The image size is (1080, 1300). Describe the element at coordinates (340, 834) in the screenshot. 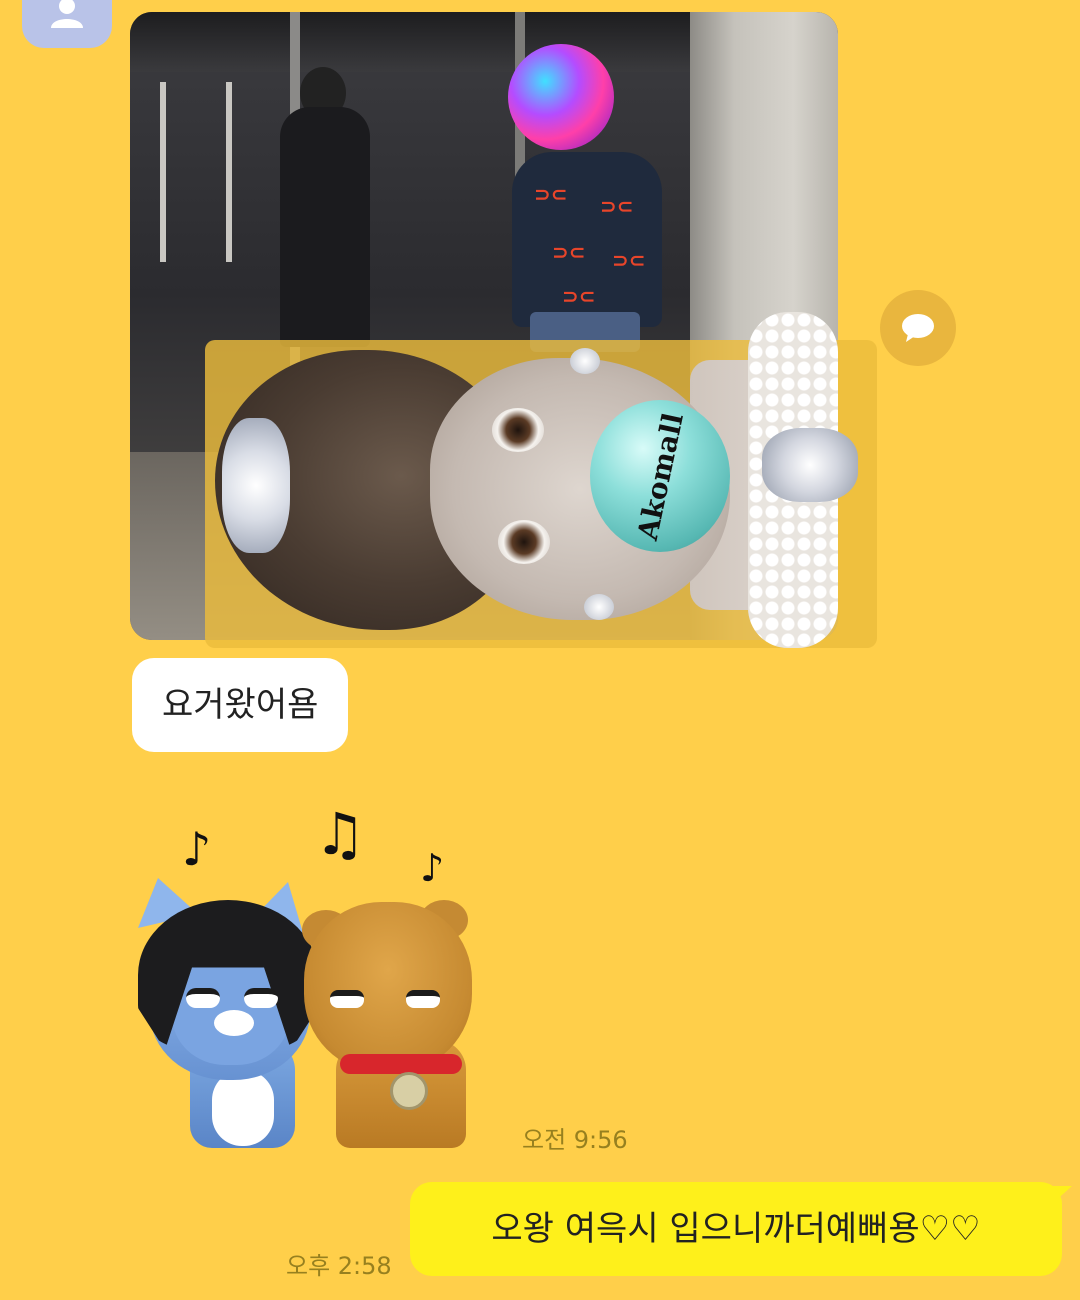

I see `music-note-icon: ♫` at that location.